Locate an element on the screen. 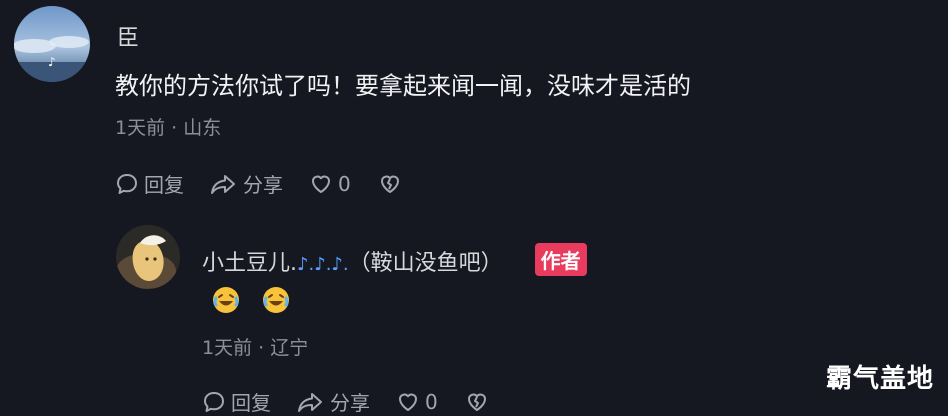 The width and height of the screenshot is (948, 416). watermark: 霸气盖地 is located at coordinates (879, 379).